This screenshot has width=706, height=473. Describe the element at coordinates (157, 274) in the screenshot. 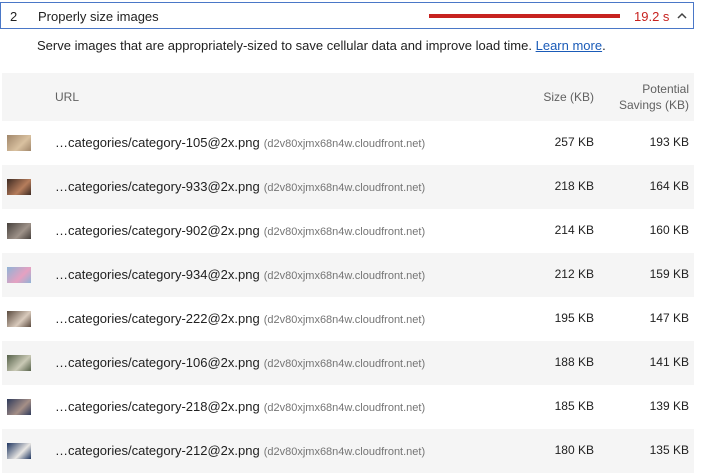

I see `resource-path: …categories/category-934@2x.png` at that location.